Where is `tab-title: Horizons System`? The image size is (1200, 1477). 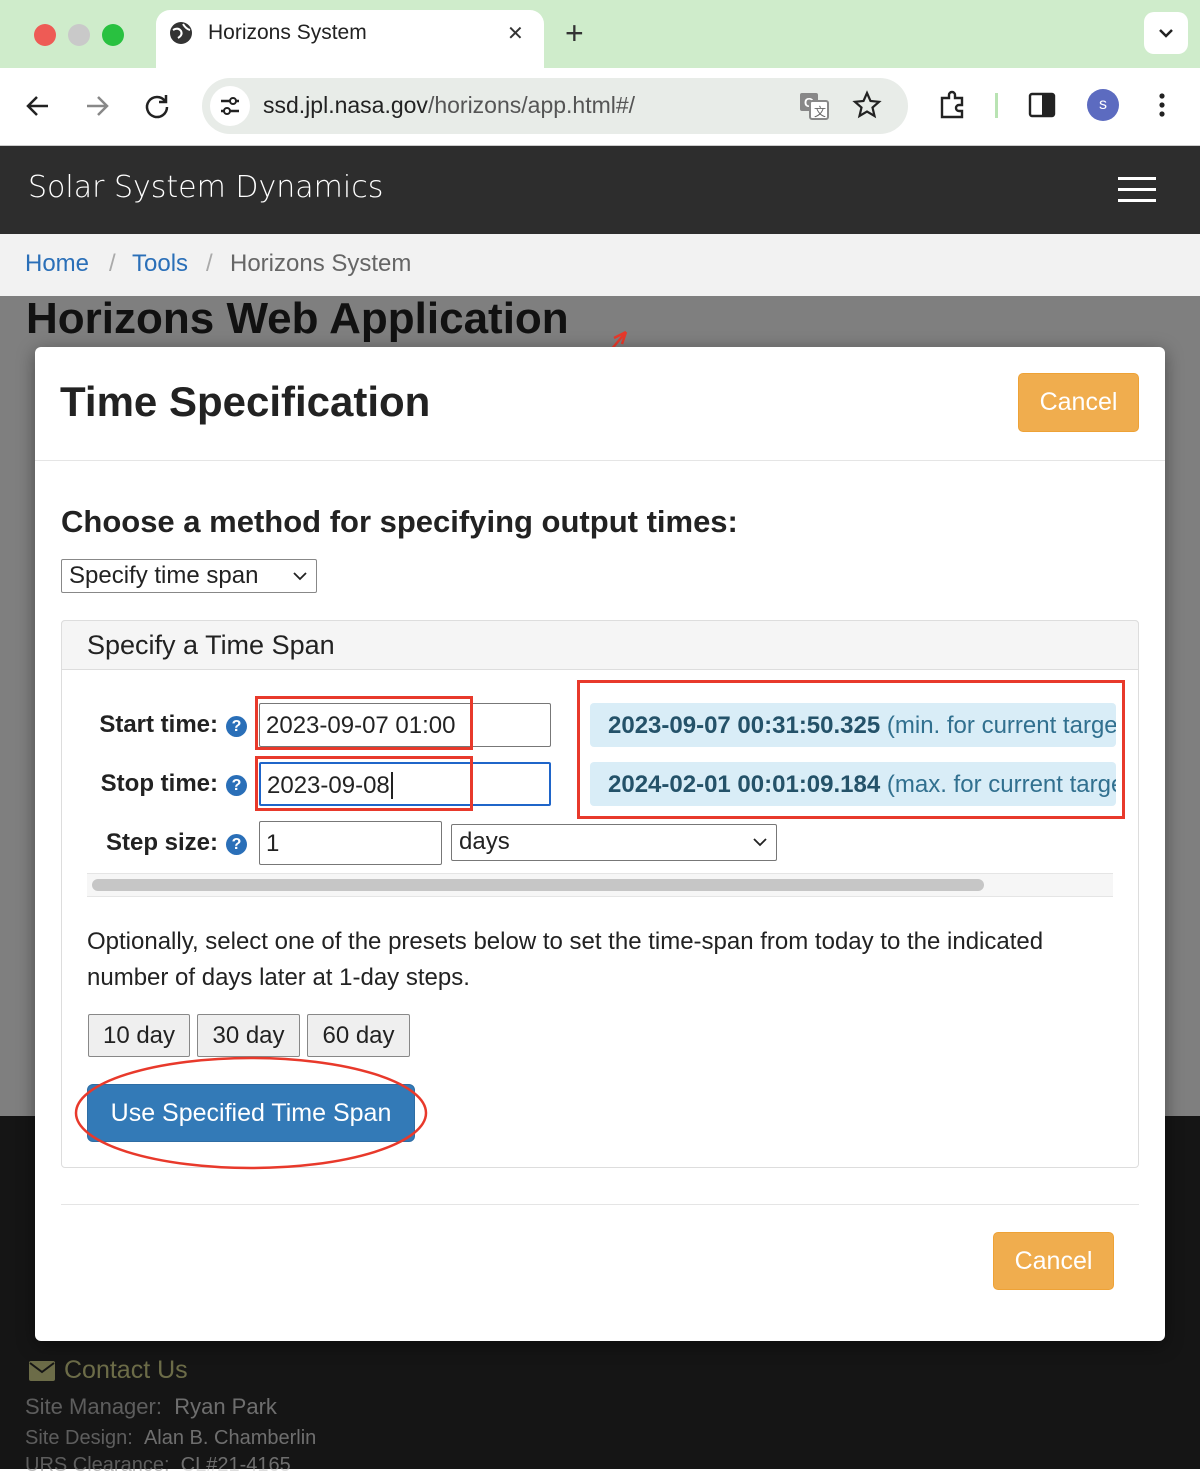
tab-title: Horizons System is located at coordinates (287, 32).